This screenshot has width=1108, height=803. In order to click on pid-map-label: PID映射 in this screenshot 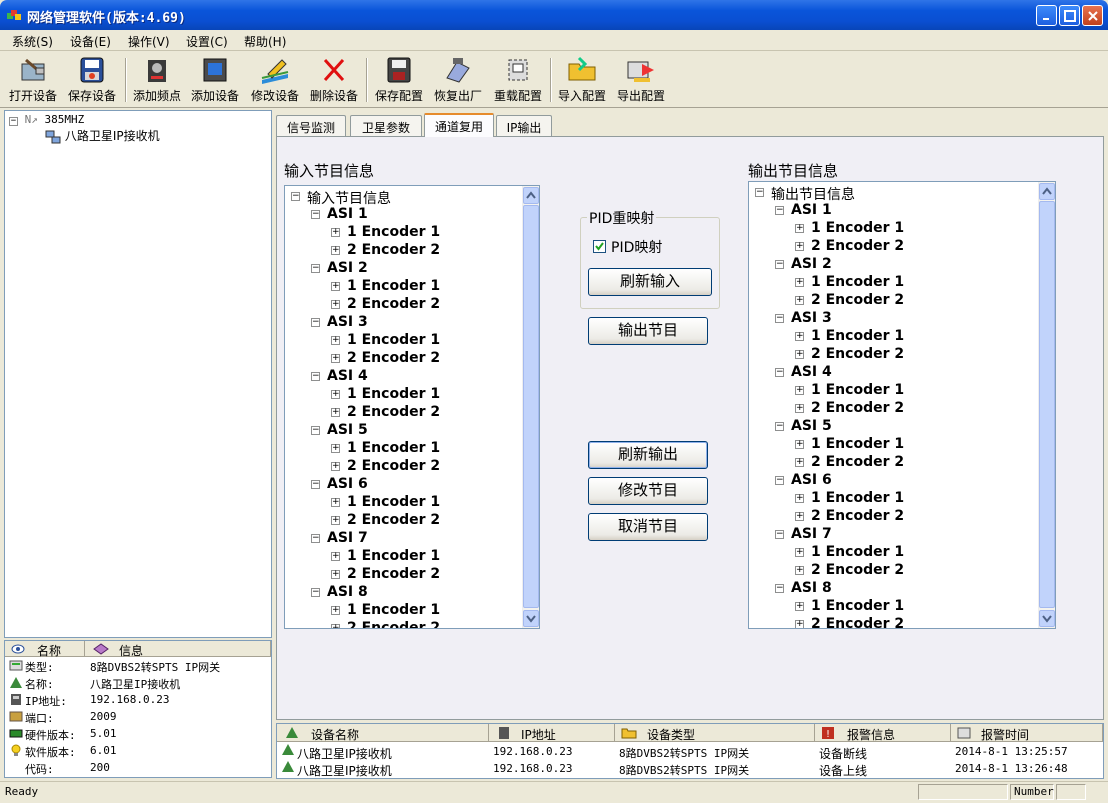, I will do `click(636, 247)`.